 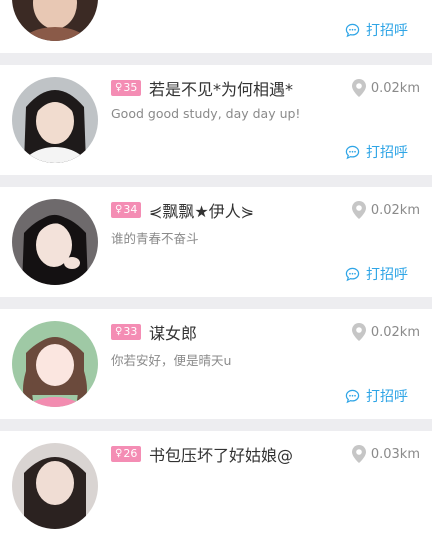 What do you see at coordinates (206, 113) in the screenshot?
I see `user-signature: Good good study, day day up!` at bounding box center [206, 113].